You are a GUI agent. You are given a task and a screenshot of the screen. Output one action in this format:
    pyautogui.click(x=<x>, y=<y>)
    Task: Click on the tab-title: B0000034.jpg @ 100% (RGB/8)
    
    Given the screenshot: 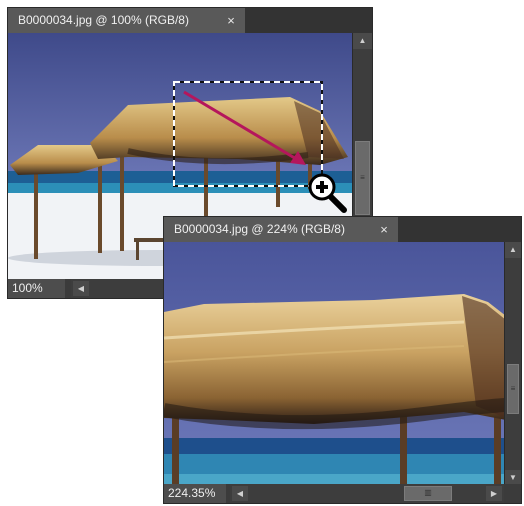 What is the action you would take?
    pyautogui.click(x=103, y=20)
    